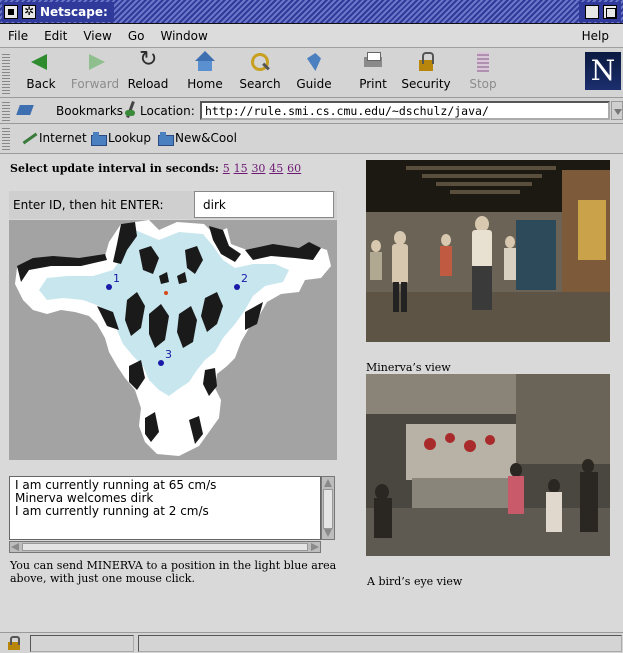 The height and width of the screenshot is (653, 623). I want to click on menu-file: File, so click(18, 36).